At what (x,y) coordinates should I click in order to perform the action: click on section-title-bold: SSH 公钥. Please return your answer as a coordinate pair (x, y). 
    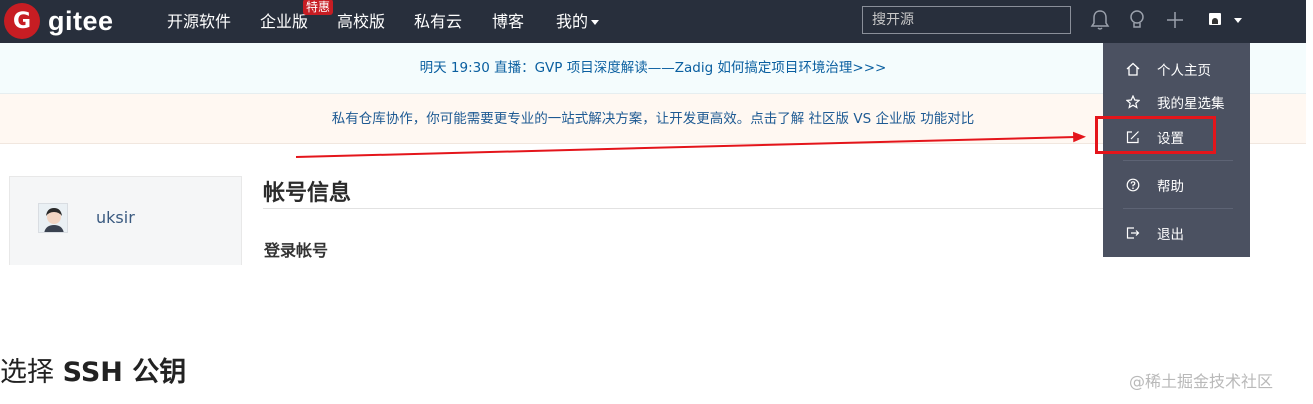
    Looking at the image, I should click on (124, 372).